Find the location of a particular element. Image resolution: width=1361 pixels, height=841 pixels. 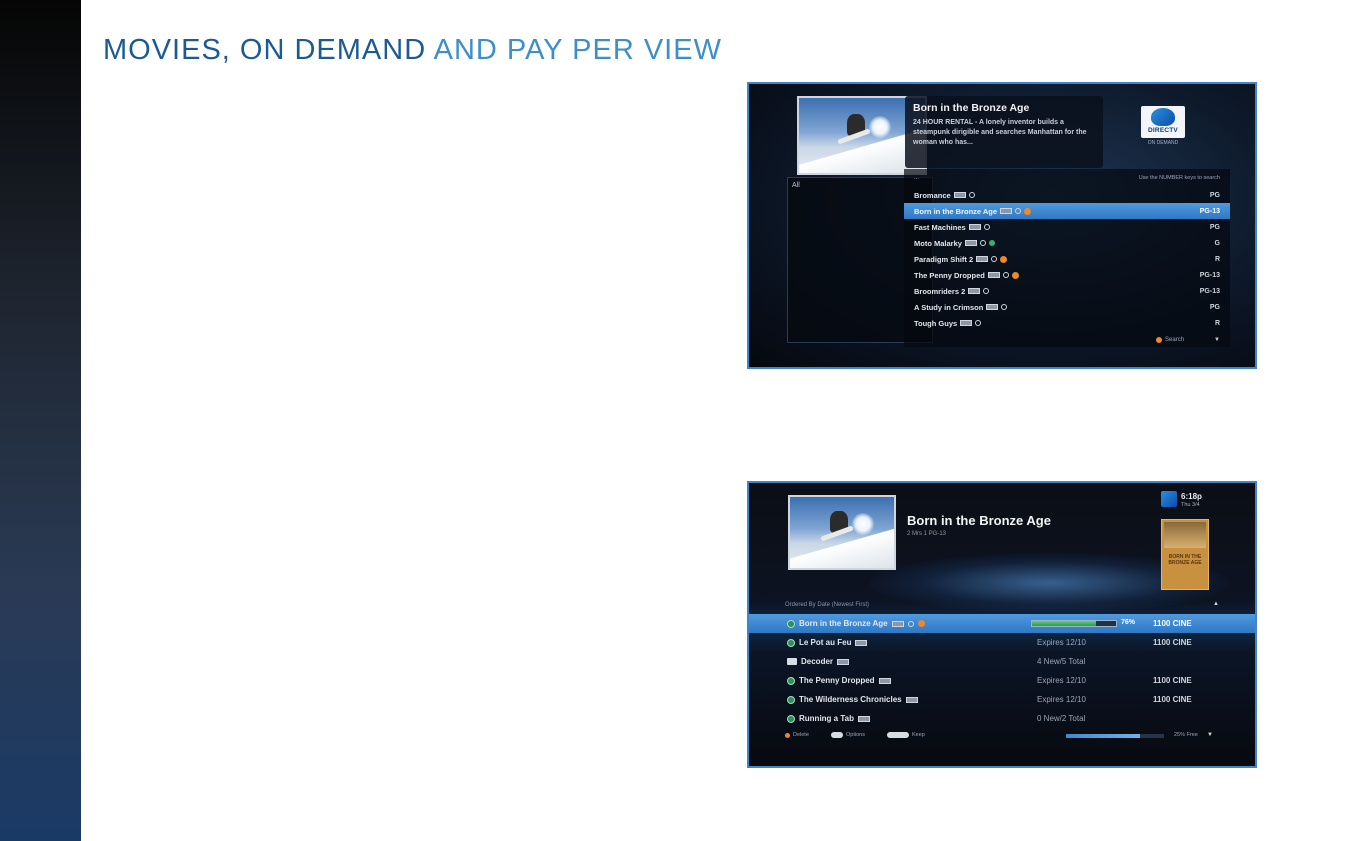

page-title: MOVIES, ON DEMAND AND PAY PER VIEW is located at coordinates (412, 50).